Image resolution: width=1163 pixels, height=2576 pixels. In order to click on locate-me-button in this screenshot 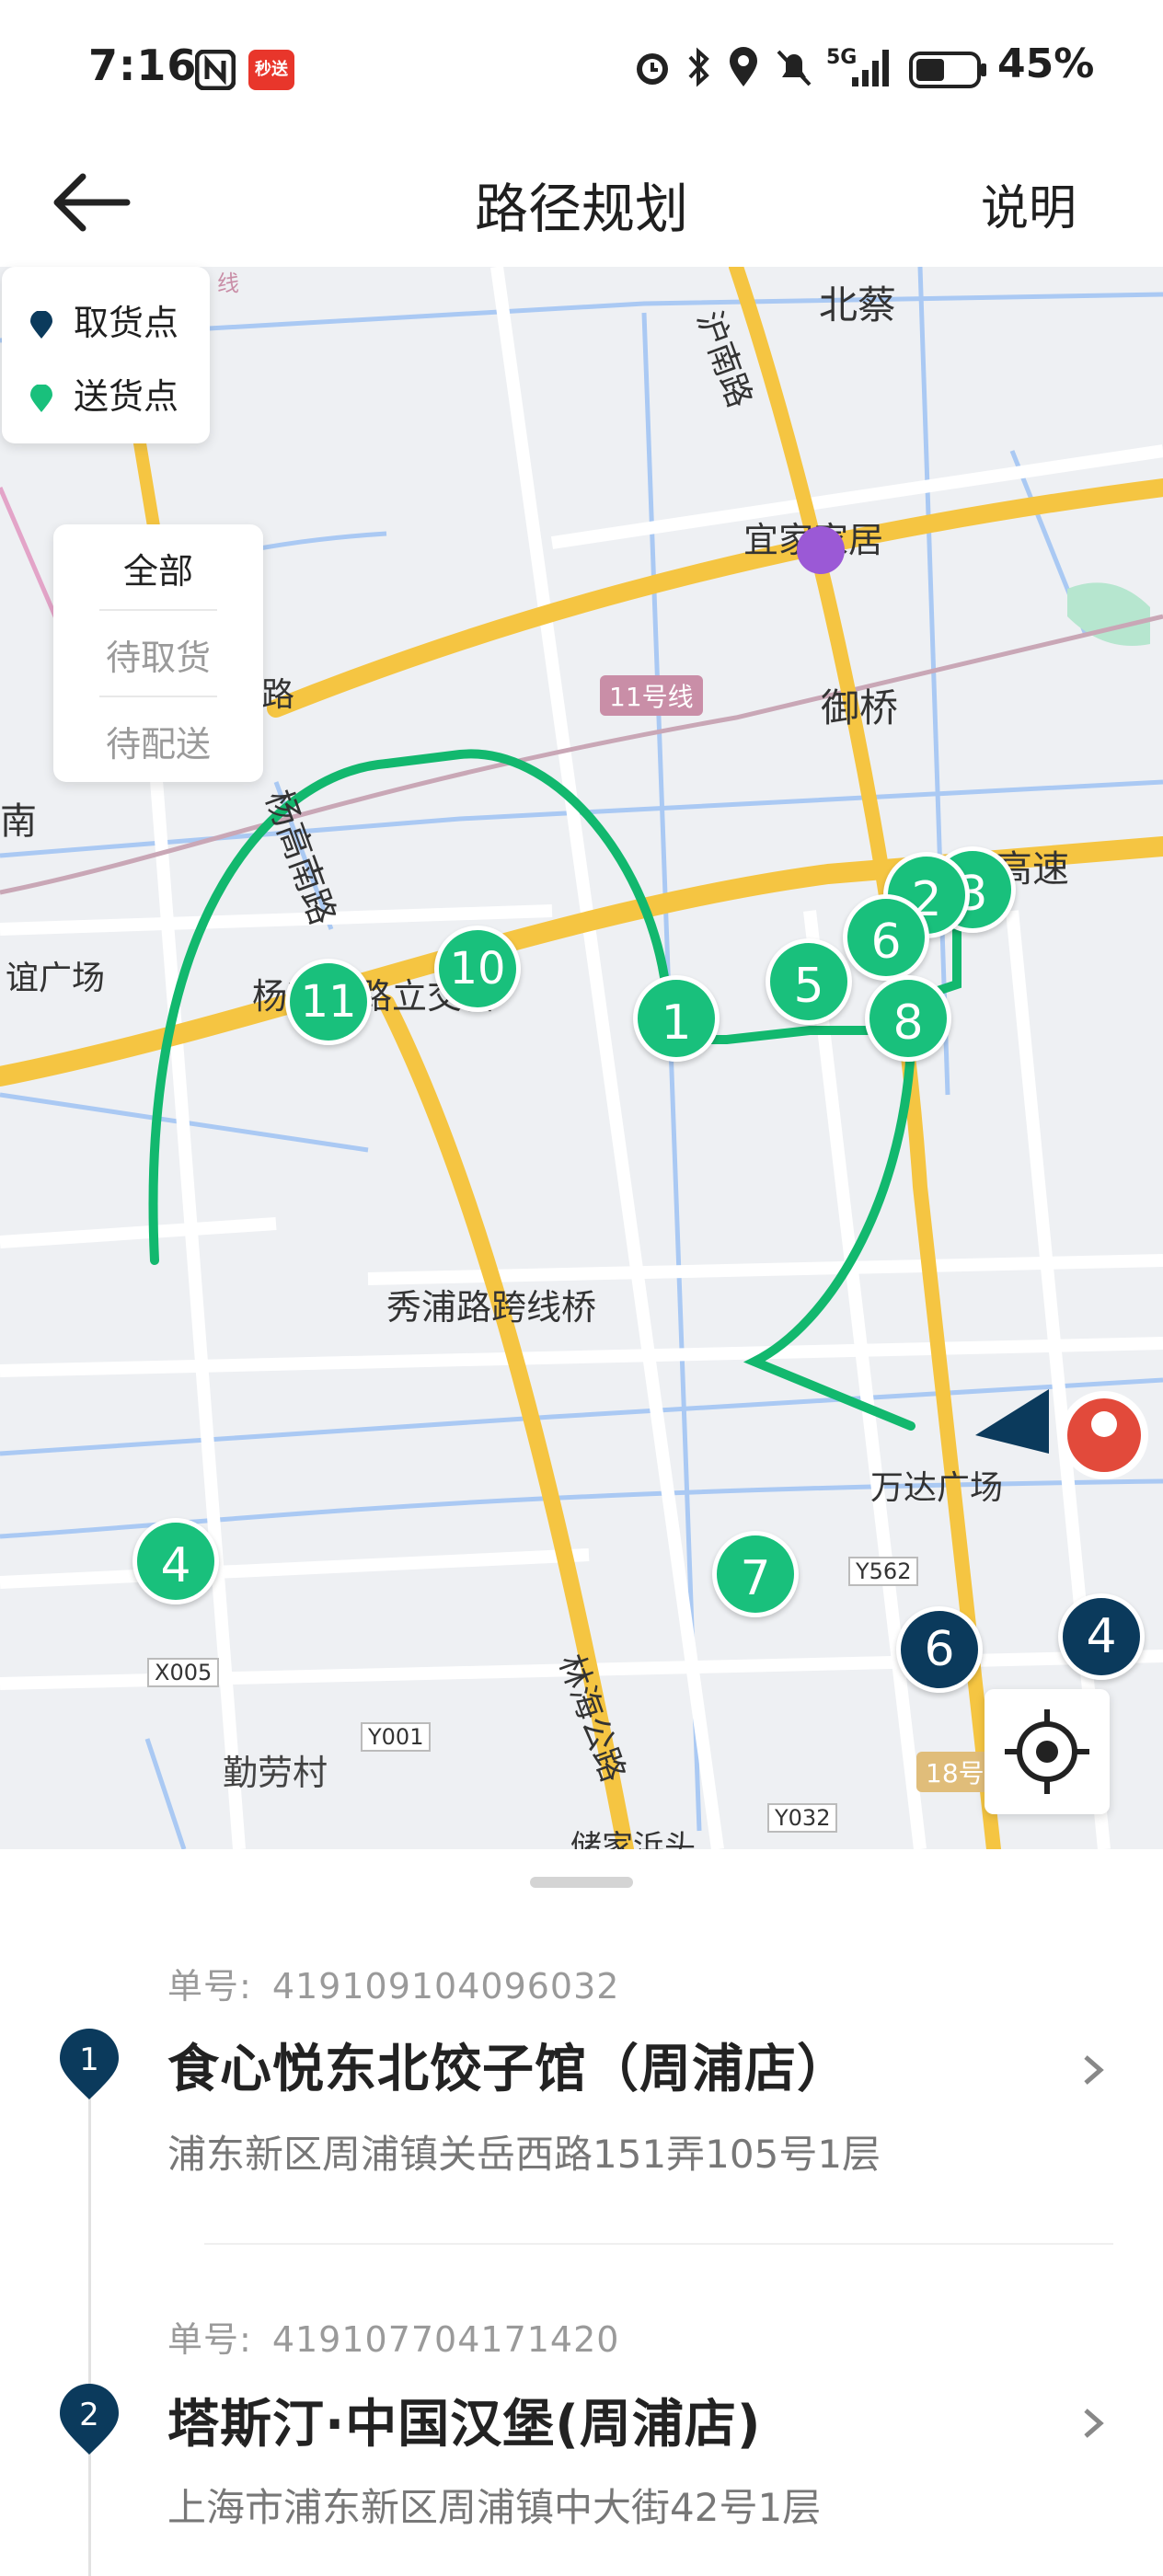, I will do `click(1048, 1751)`.